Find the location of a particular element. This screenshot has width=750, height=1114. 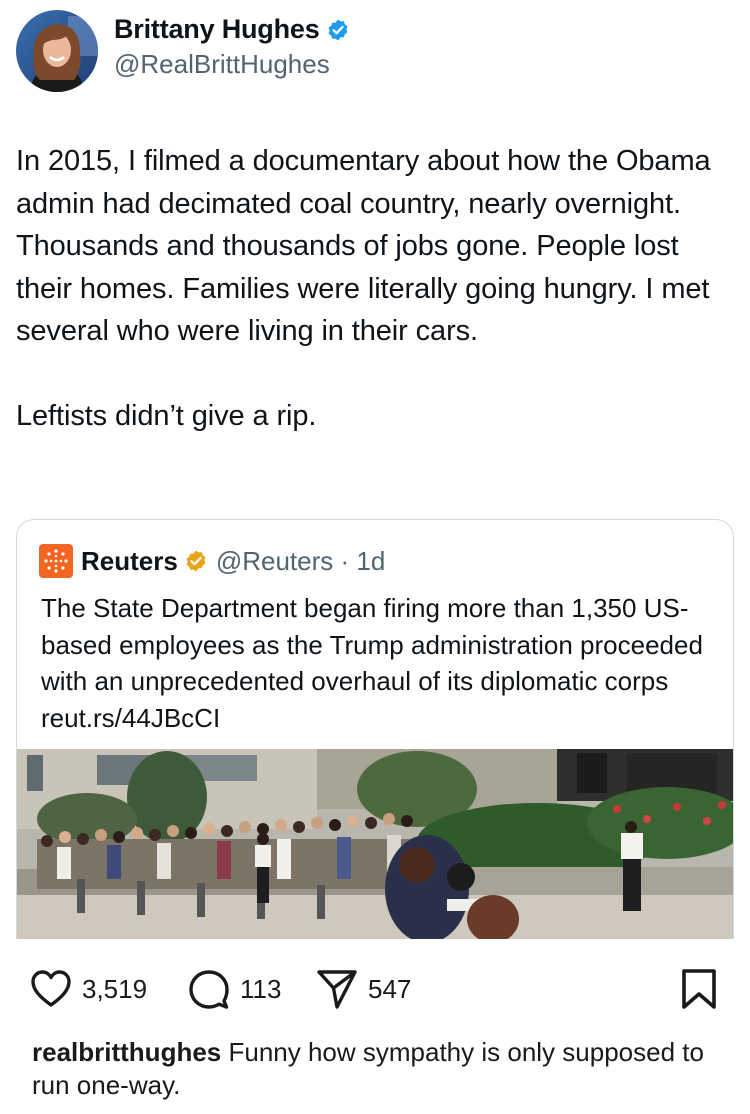

like-count: 3,519 is located at coordinates (115, 988).